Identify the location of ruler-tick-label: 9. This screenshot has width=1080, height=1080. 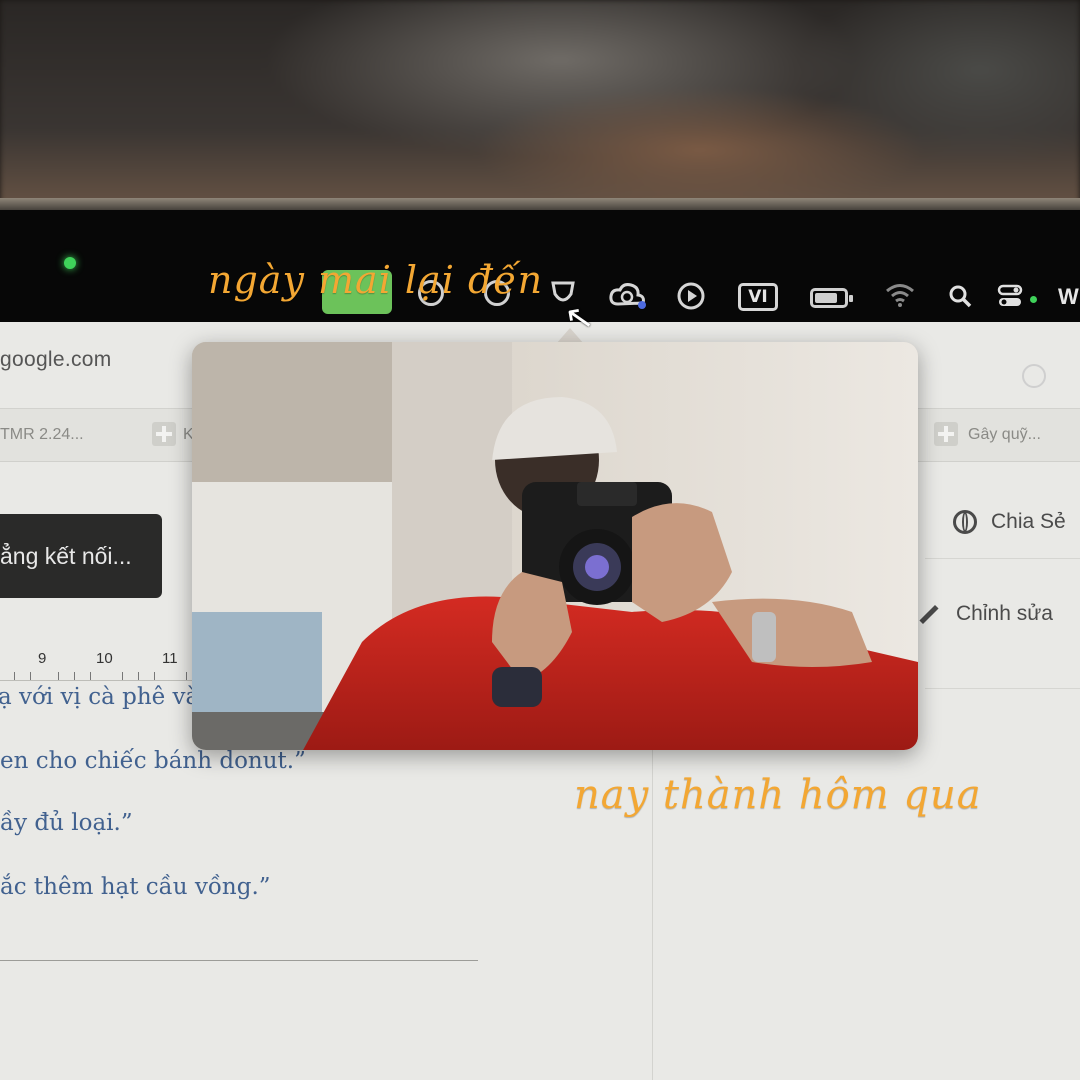
(42, 658).